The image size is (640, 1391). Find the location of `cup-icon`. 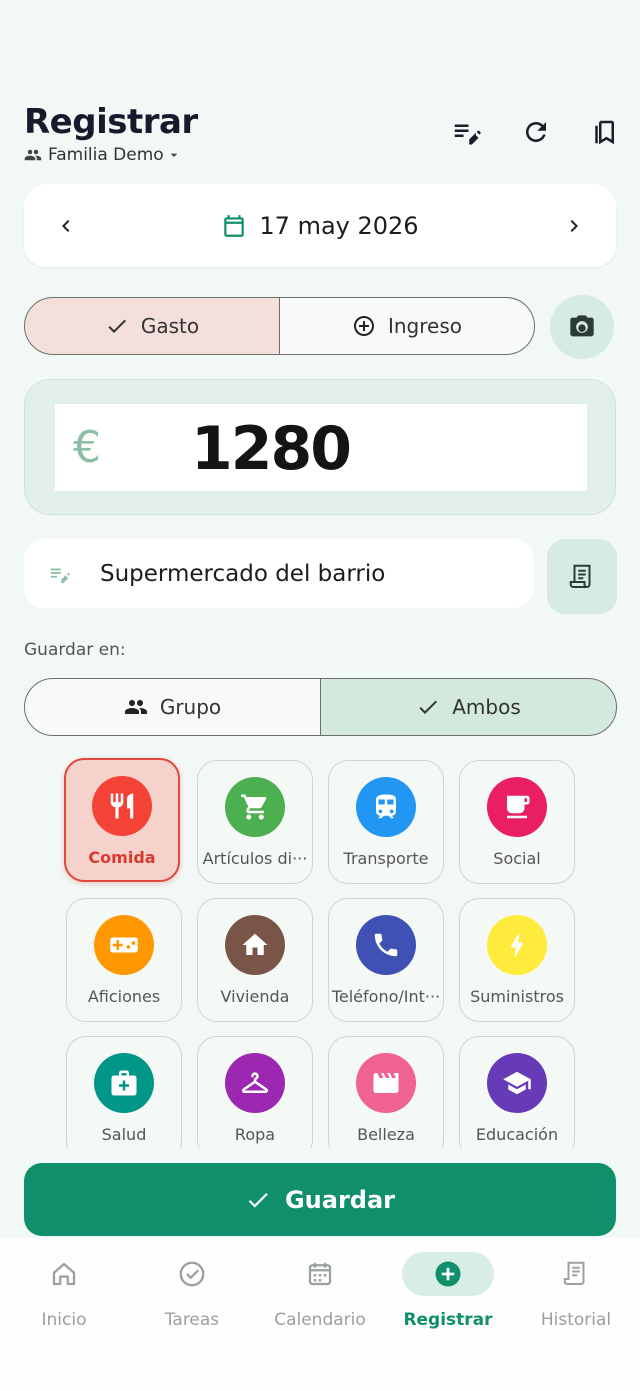

cup-icon is located at coordinates (517, 807).